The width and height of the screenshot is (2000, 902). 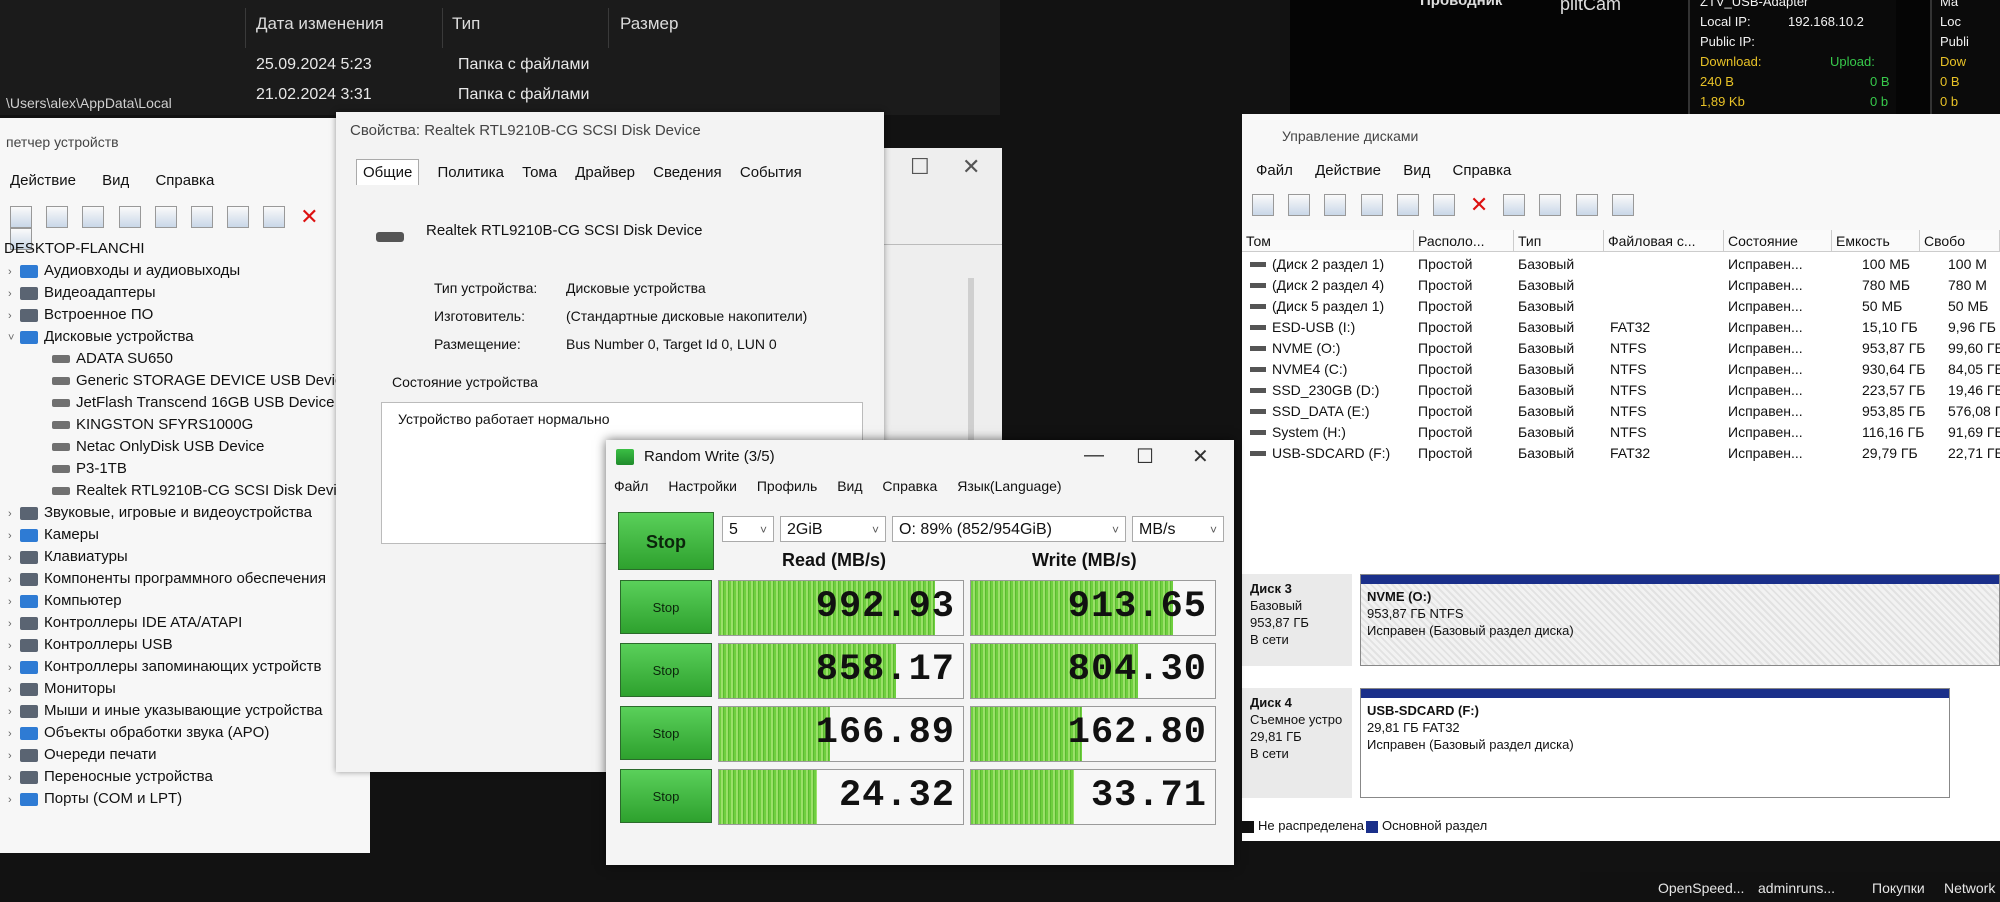 What do you see at coordinates (274, 217) in the screenshot?
I see `update-driver-icon` at bounding box center [274, 217].